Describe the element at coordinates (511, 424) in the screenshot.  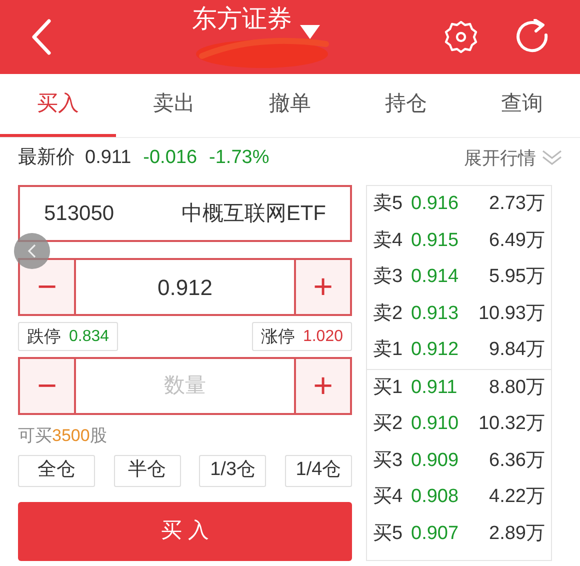
I see `order-volume: 10.32万` at that location.